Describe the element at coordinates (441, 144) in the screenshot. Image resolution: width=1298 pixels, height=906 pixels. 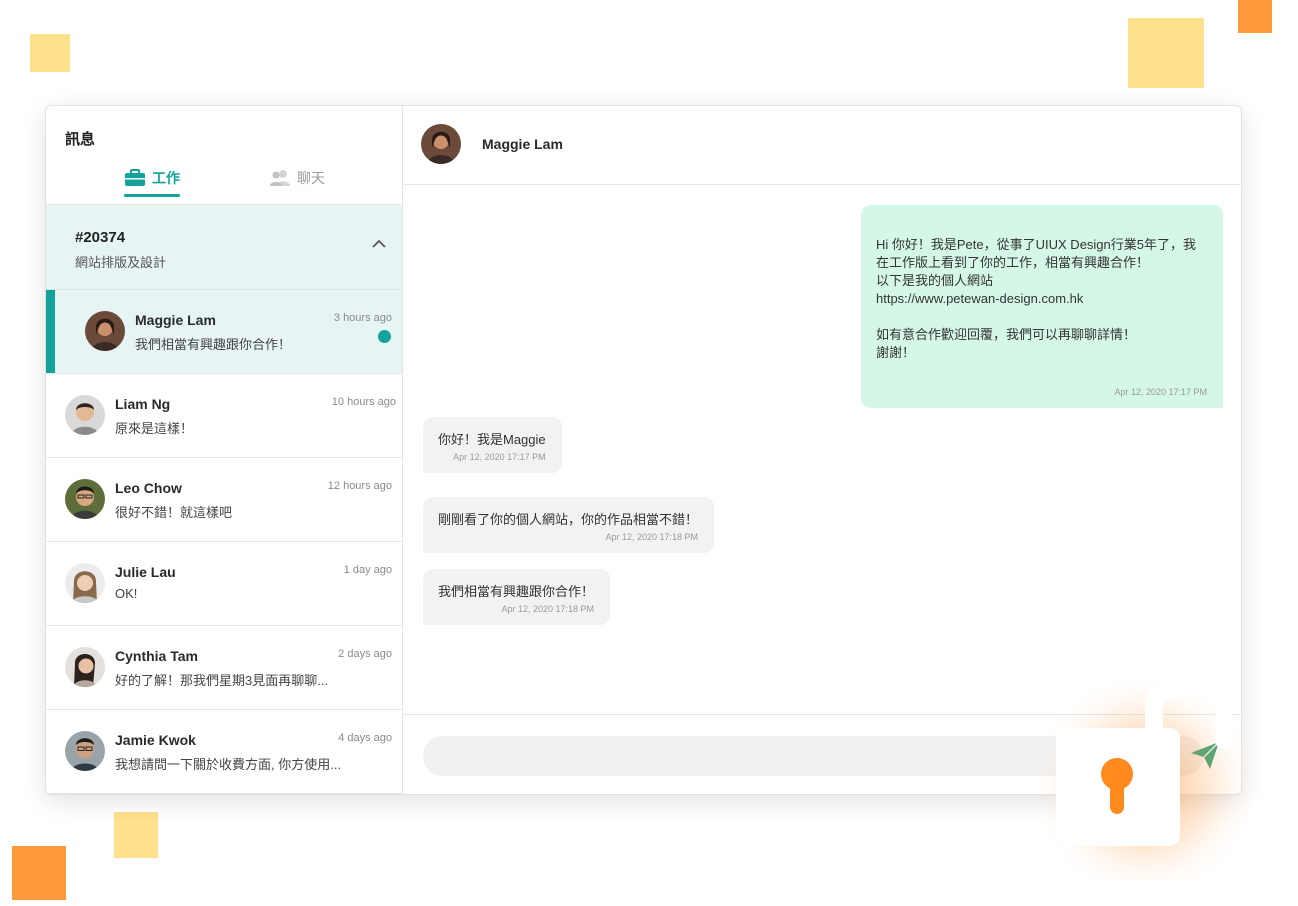
I see `contact-avatar` at that location.